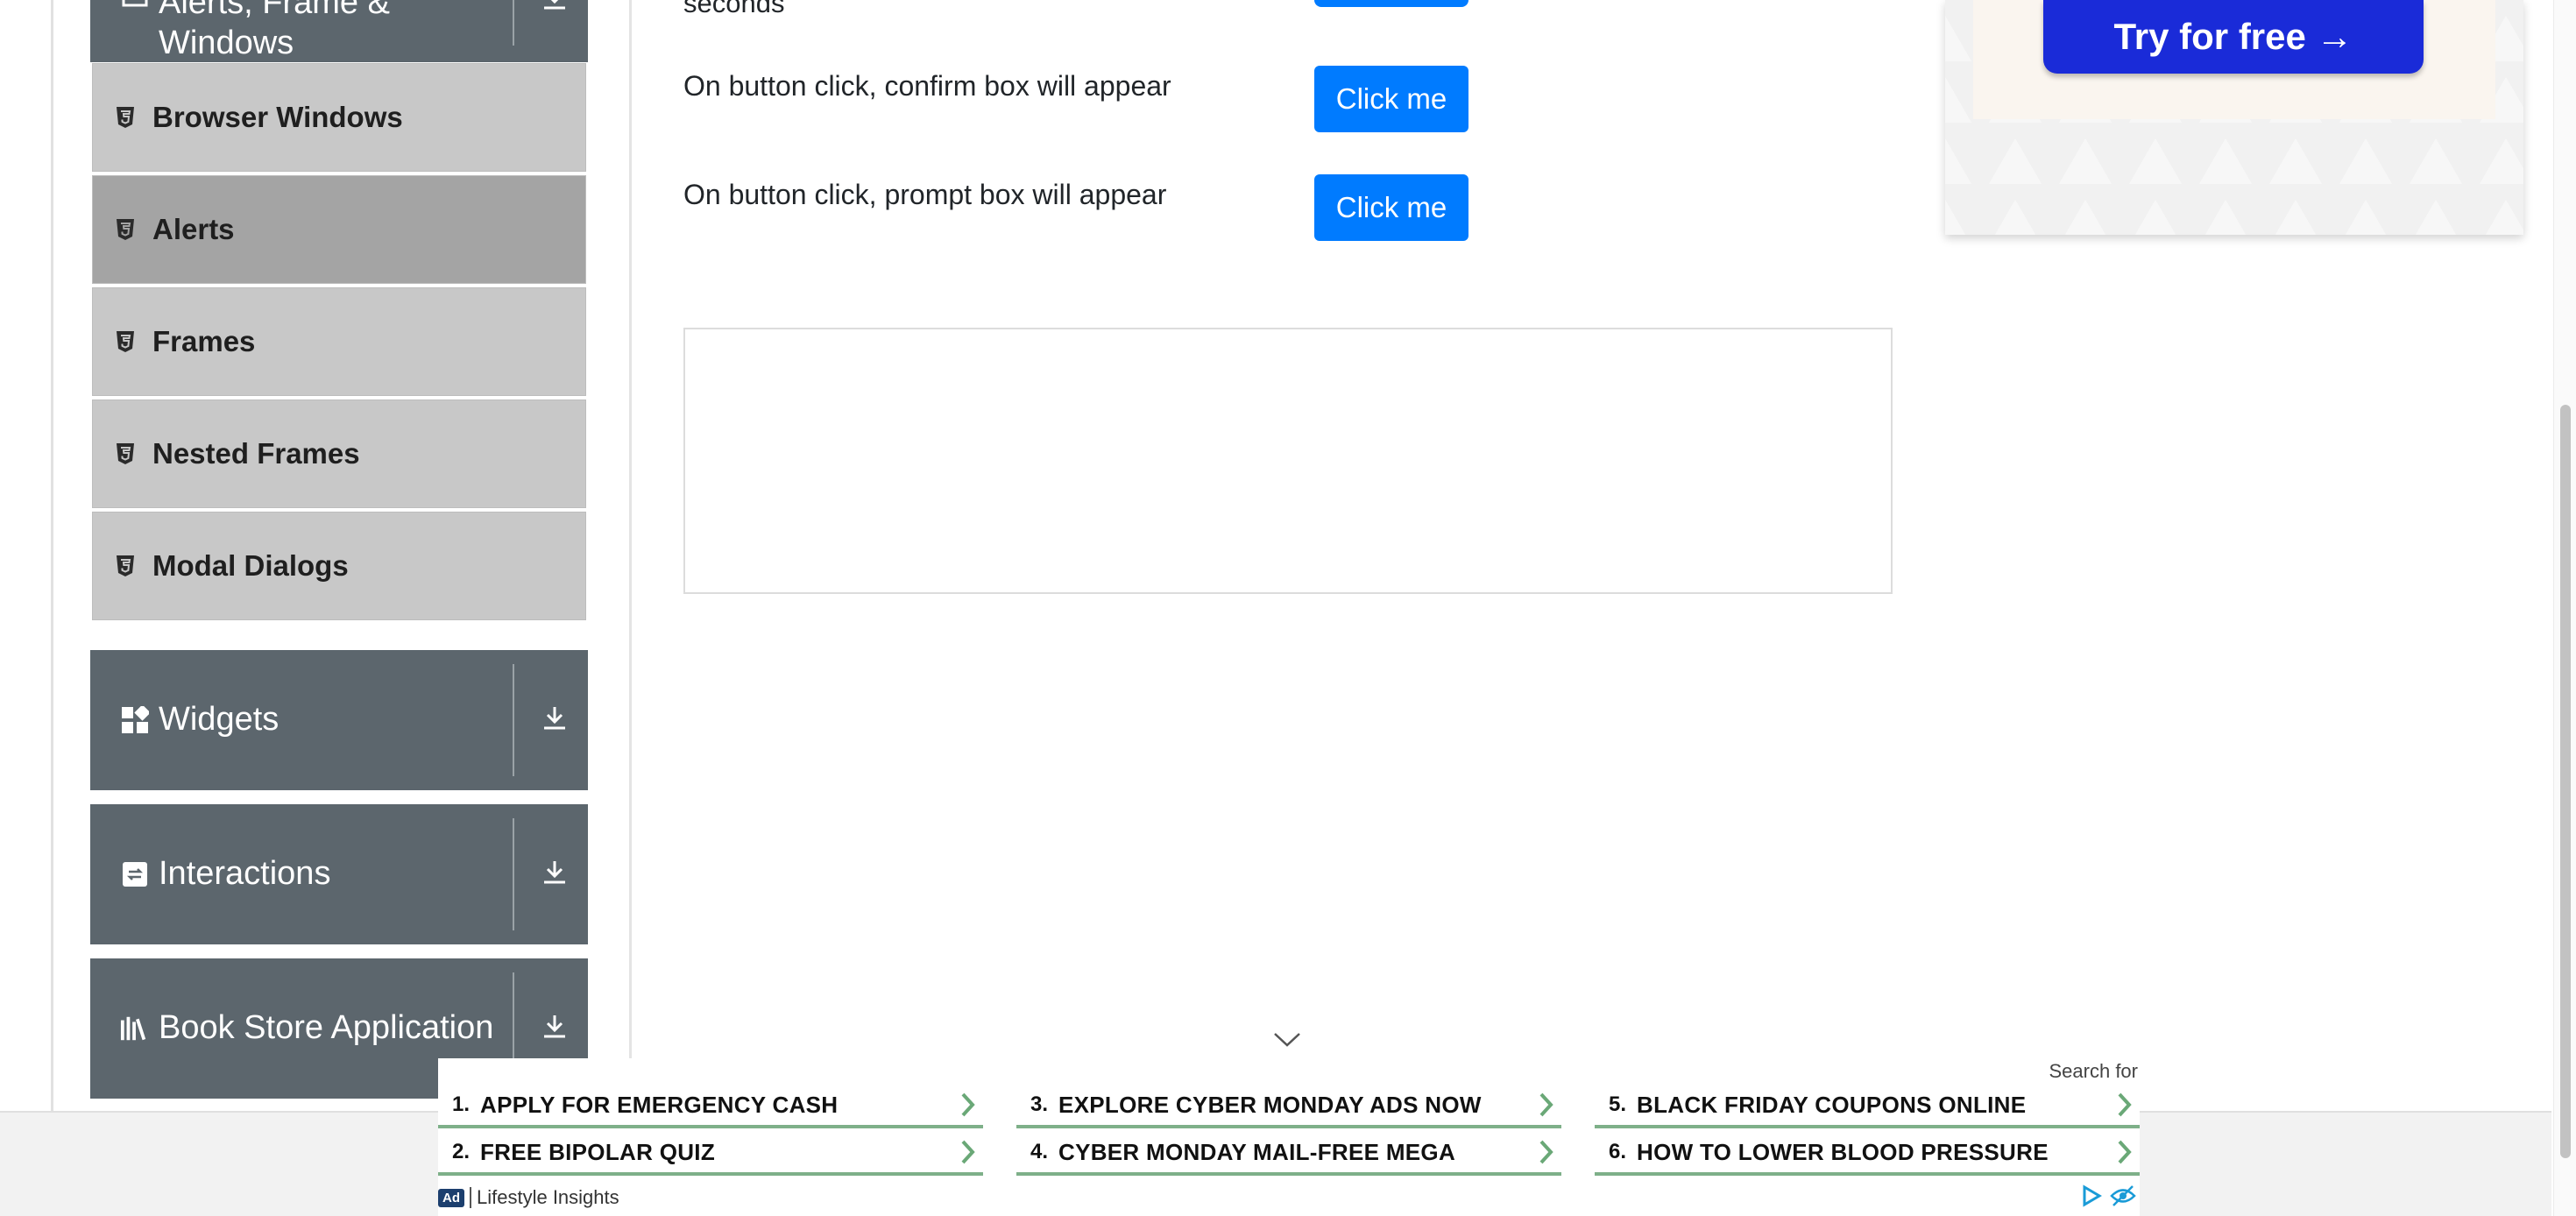 This screenshot has height=1216, width=2576. Describe the element at coordinates (219, 720) in the screenshot. I see `group-header-label: Widgets` at that location.